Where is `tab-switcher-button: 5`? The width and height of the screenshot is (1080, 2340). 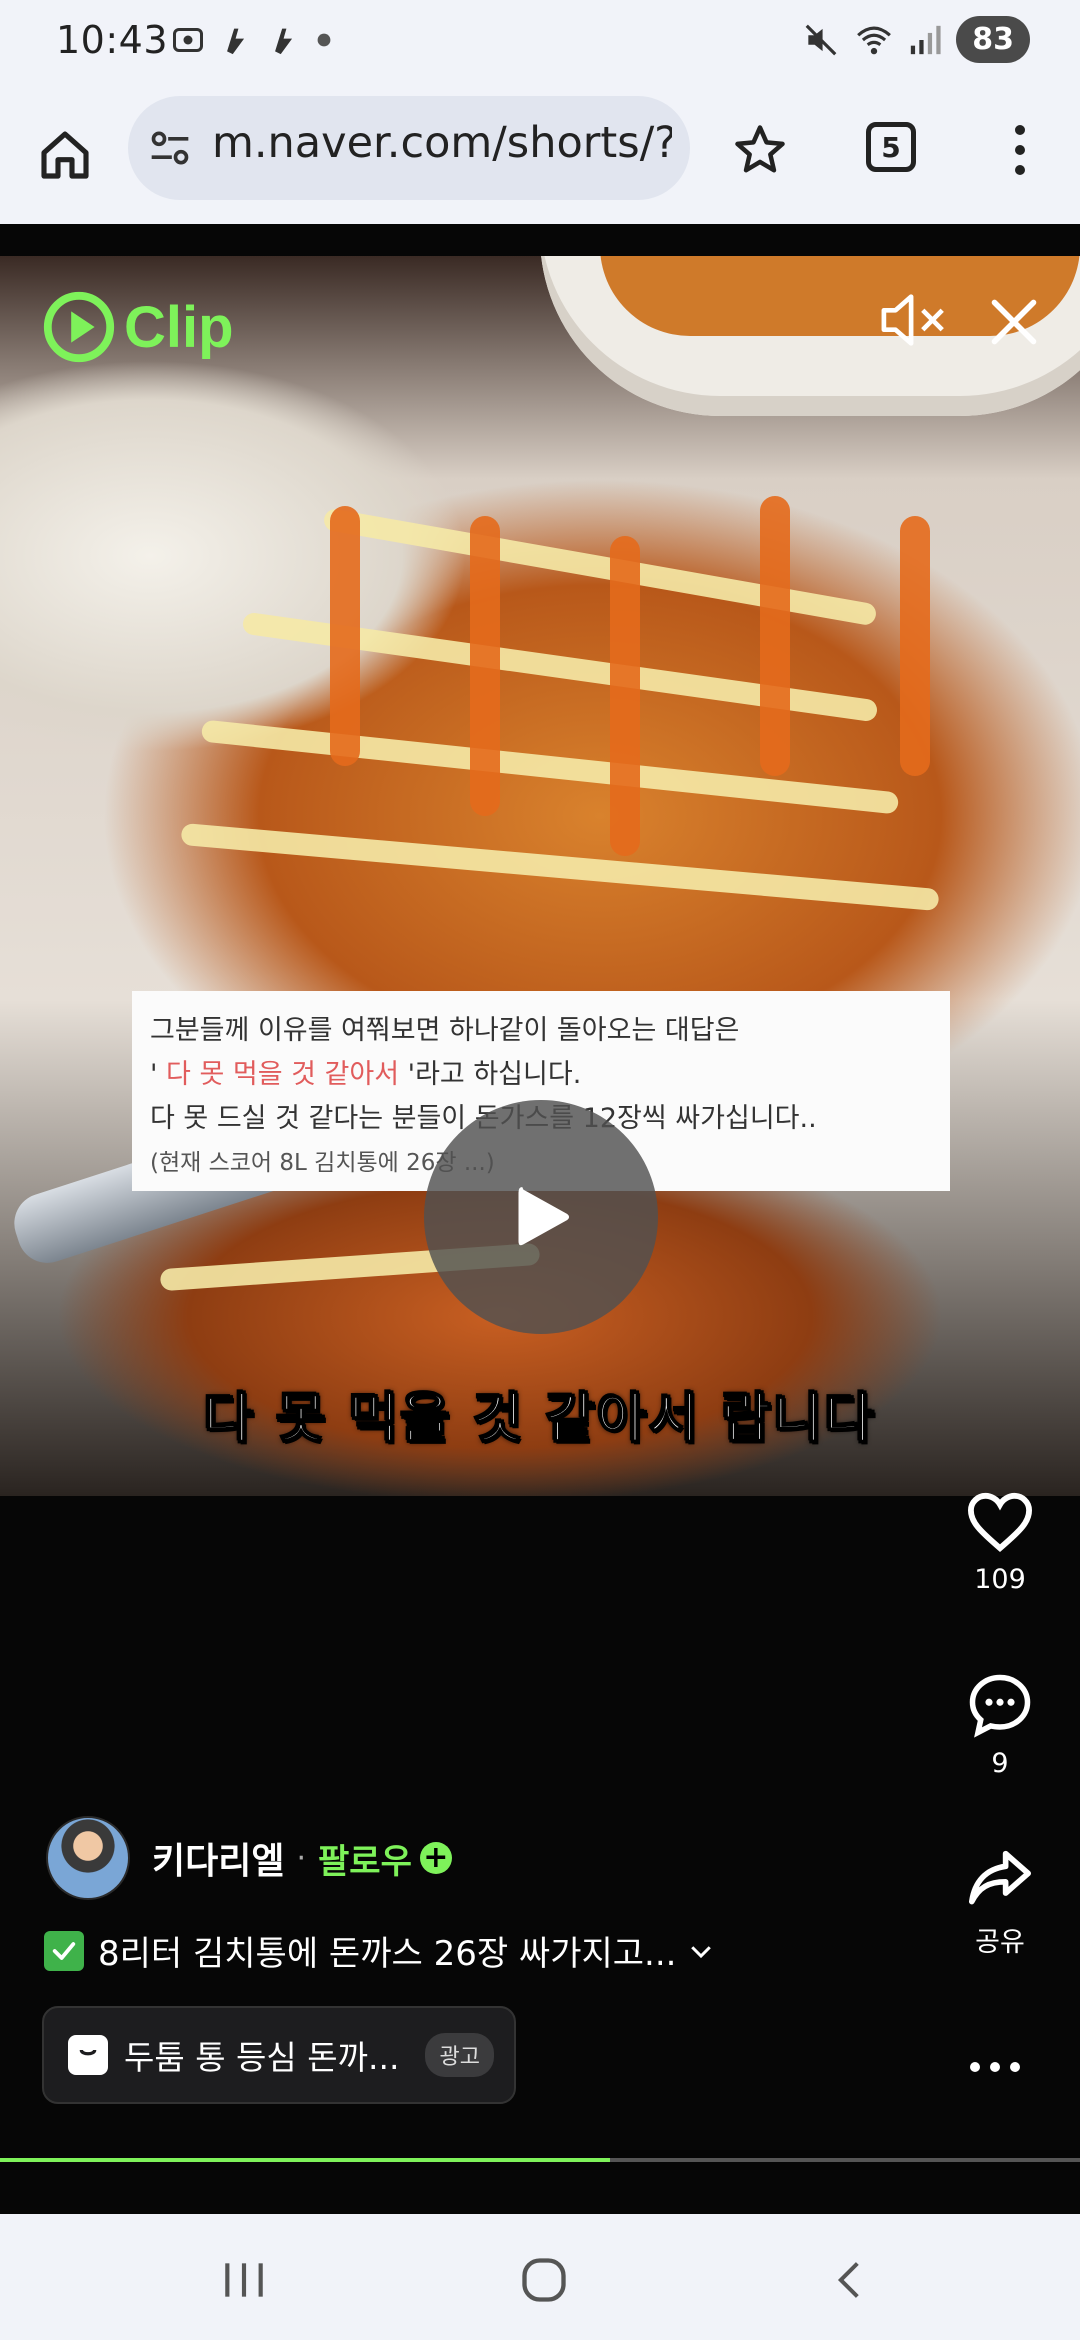 tab-switcher-button: 5 is located at coordinates (891, 147).